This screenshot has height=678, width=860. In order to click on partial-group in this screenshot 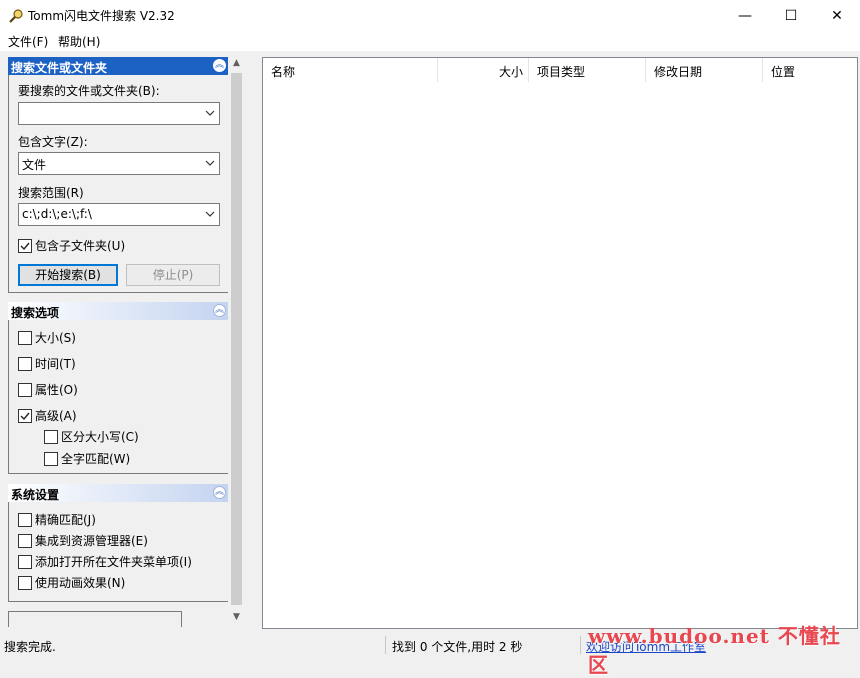, I will do `click(118, 619)`.